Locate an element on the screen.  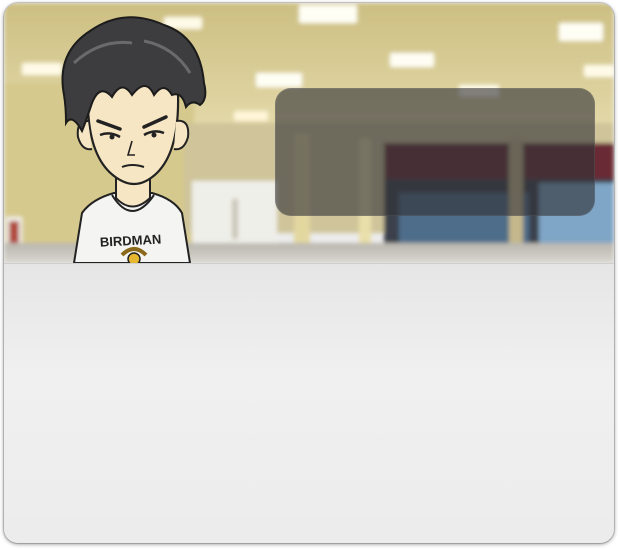
info-overlay-box is located at coordinates (435, 152).